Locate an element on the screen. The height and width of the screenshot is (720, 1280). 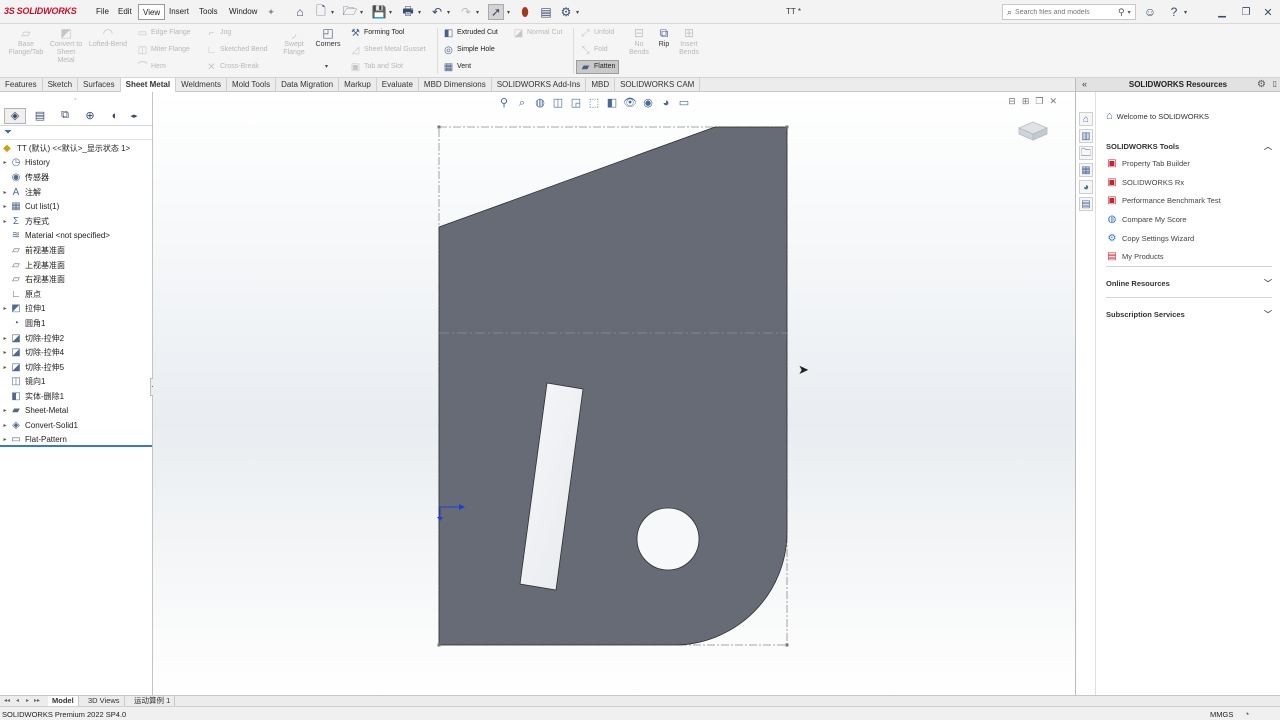
search-dropdown-icon: ▾ is located at coordinates (1129, 12).